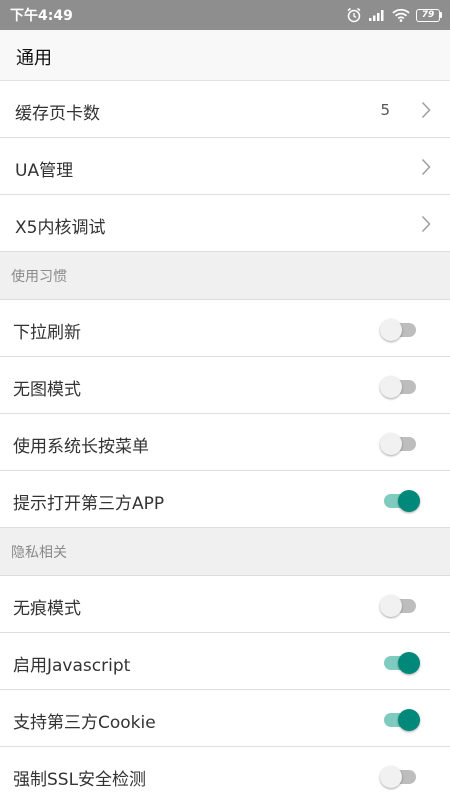 The width and height of the screenshot is (450, 800). I want to click on system-long-press-menu-label: 使用系统长按菜单, so click(81, 447).